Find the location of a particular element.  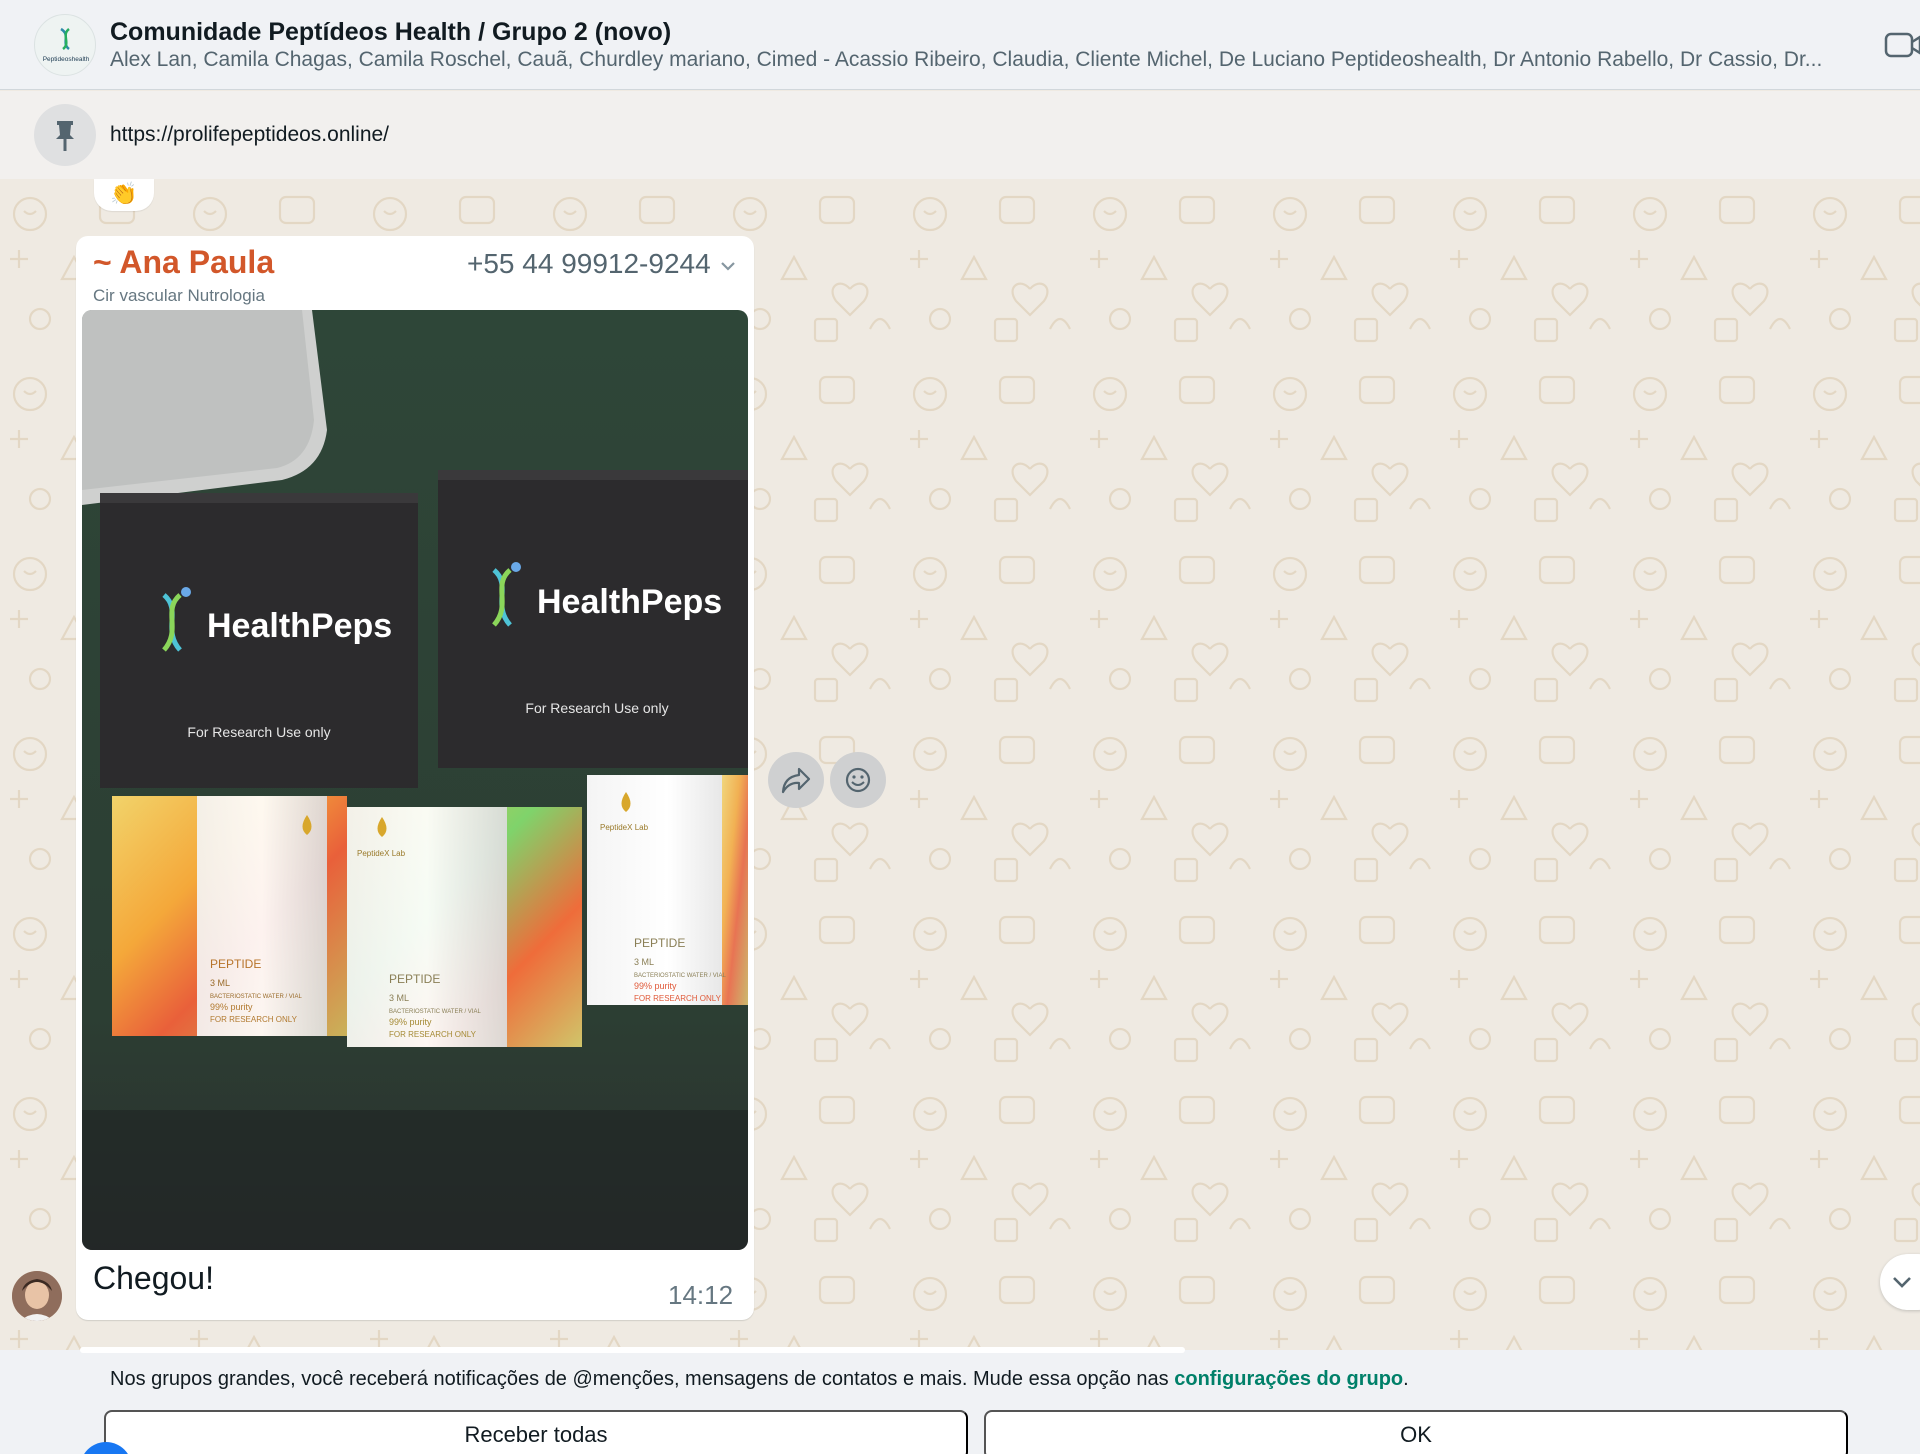

vial-line3-1: 99% purity is located at coordinates (231, 1007).